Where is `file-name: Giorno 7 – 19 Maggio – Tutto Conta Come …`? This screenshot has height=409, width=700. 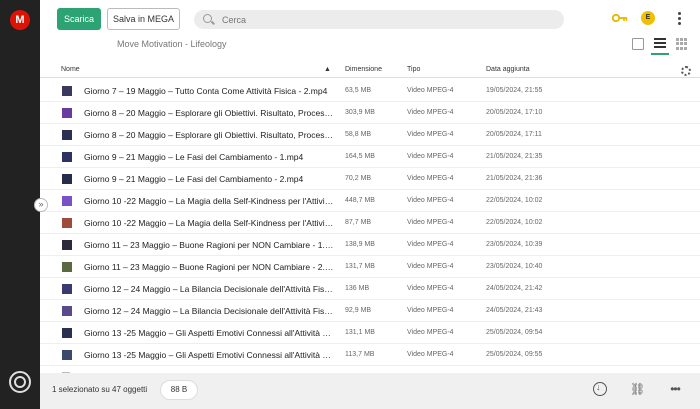 file-name: Giorno 7 – 19 Maggio – Tutto Conta Come … is located at coordinates (206, 91).